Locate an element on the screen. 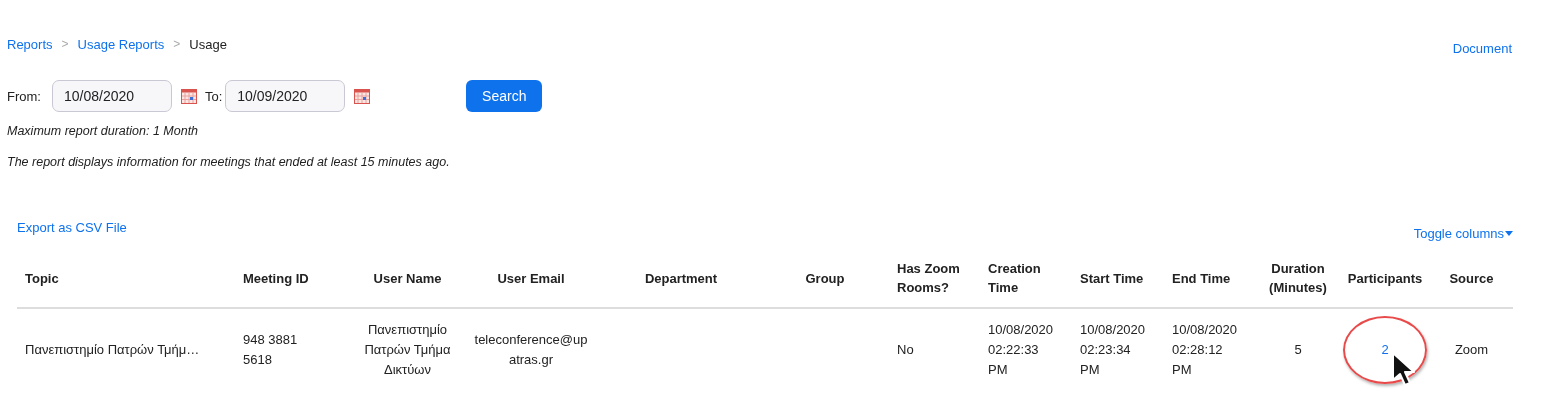 Image resolution: width=1557 pixels, height=412 pixels. info-note: Maximum report duration: 1 Month is located at coordinates (103, 131).